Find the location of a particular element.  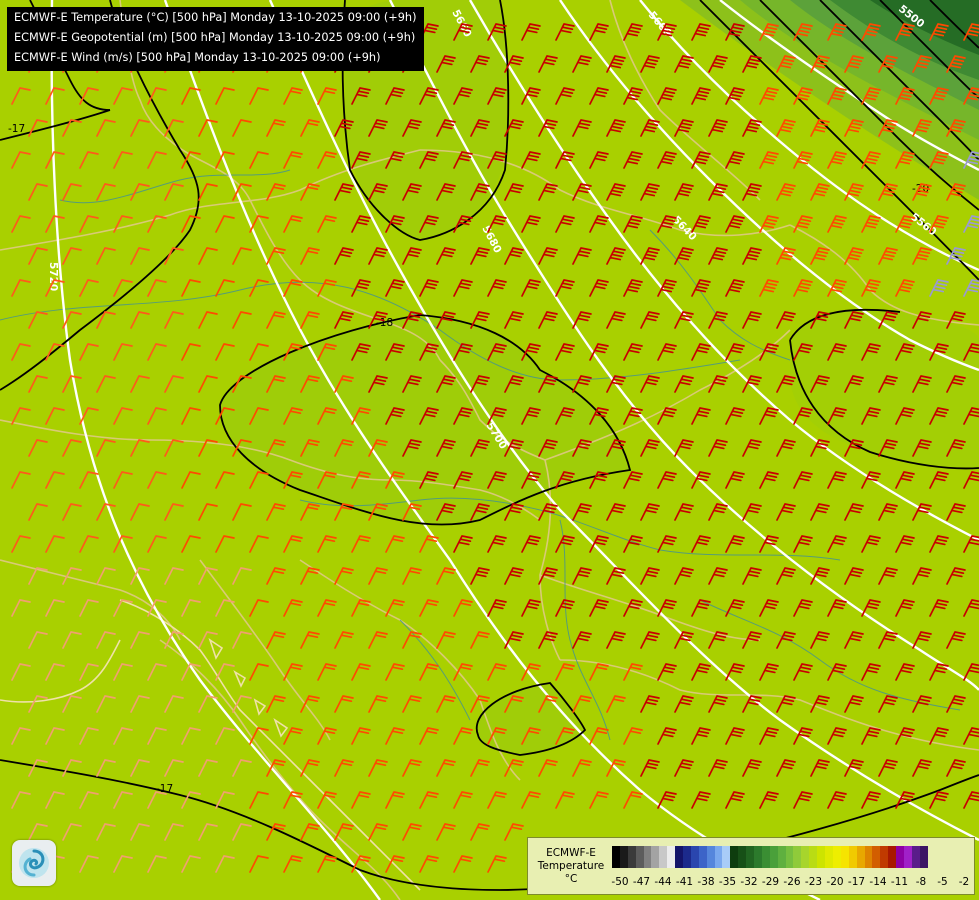

legend-tick: -38 is located at coordinates (706, 882).